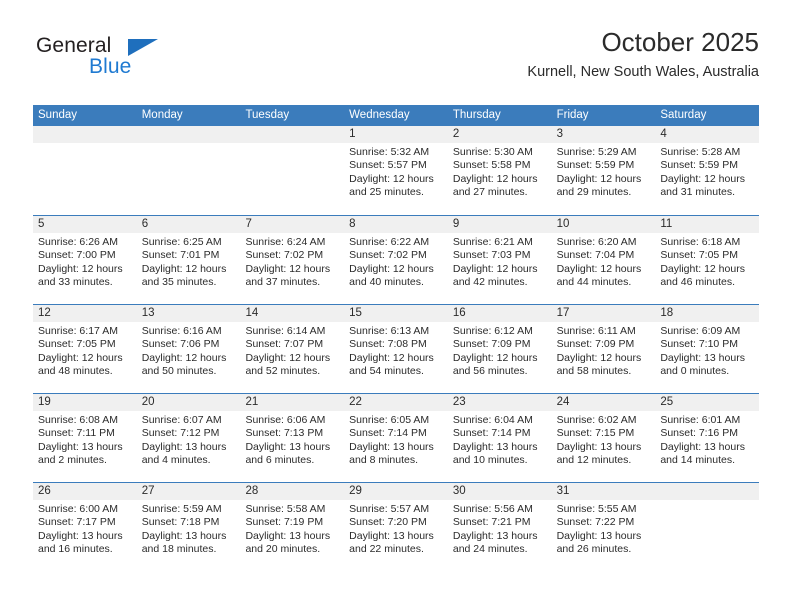 Image resolution: width=792 pixels, height=612 pixels. Describe the element at coordinates (384, 460) in the screenshot. I see `daylight-duration-line2: and 8 minutes.` at that location.